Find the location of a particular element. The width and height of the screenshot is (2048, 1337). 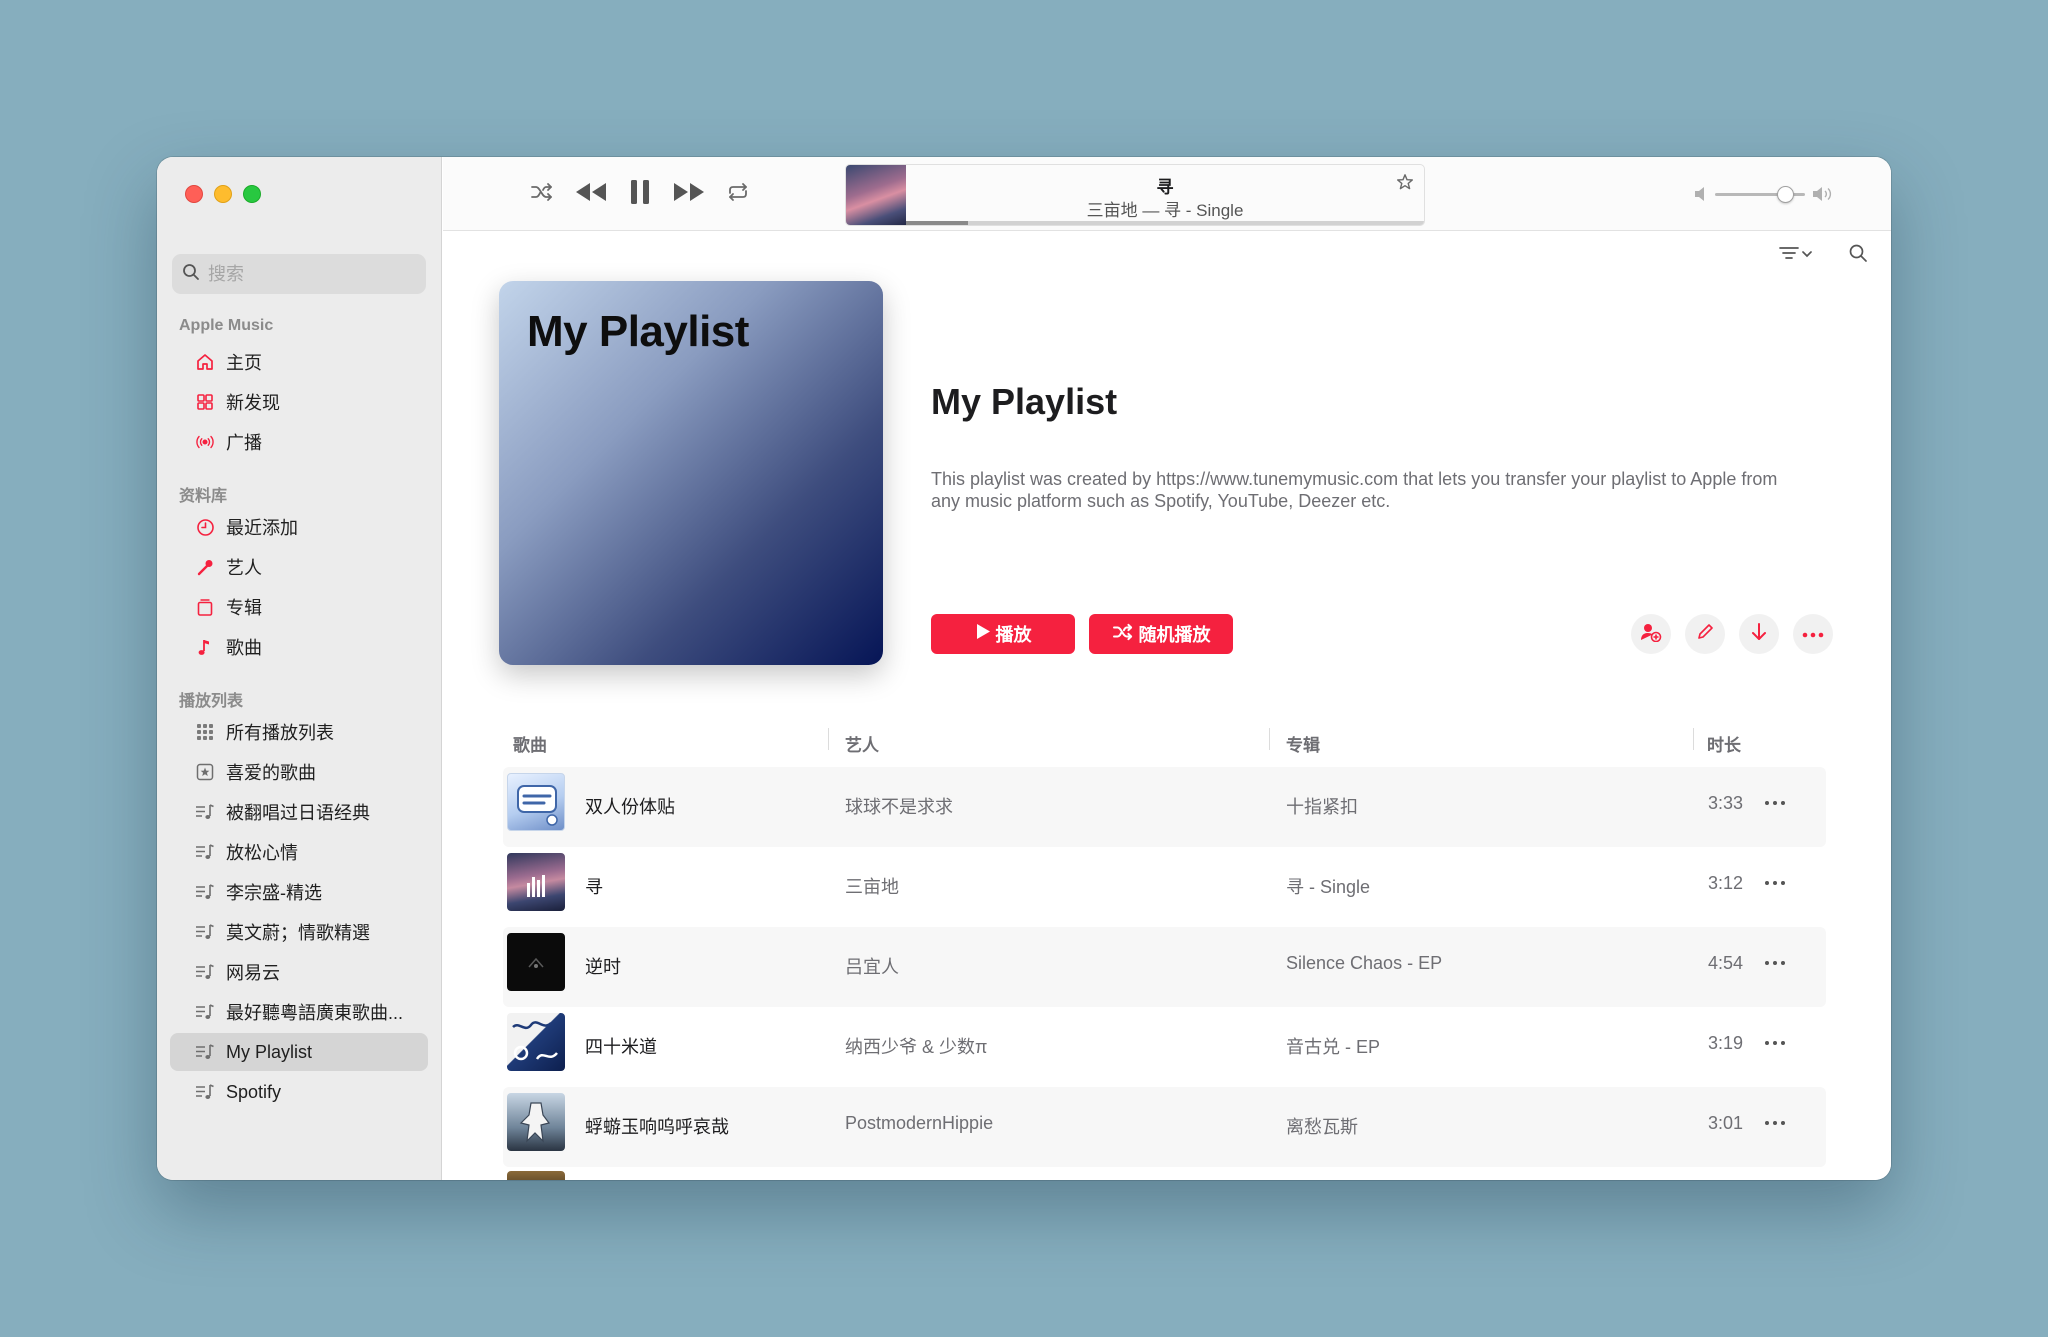

column-header-artist: 艺人 is located at coordinates (862, 743).